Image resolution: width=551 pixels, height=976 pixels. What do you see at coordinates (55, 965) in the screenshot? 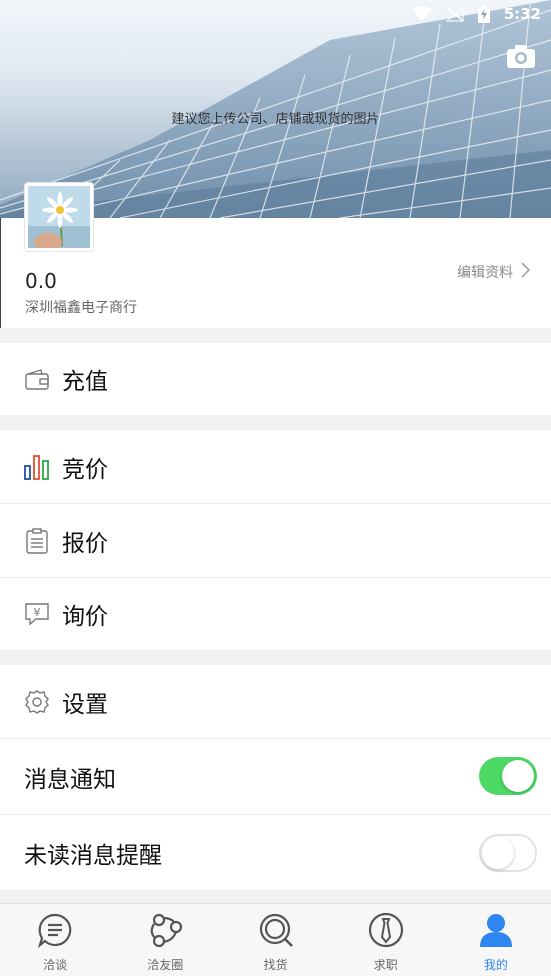
I see `nav-label-chat: 洽谈` at bounding box center [55, 965].